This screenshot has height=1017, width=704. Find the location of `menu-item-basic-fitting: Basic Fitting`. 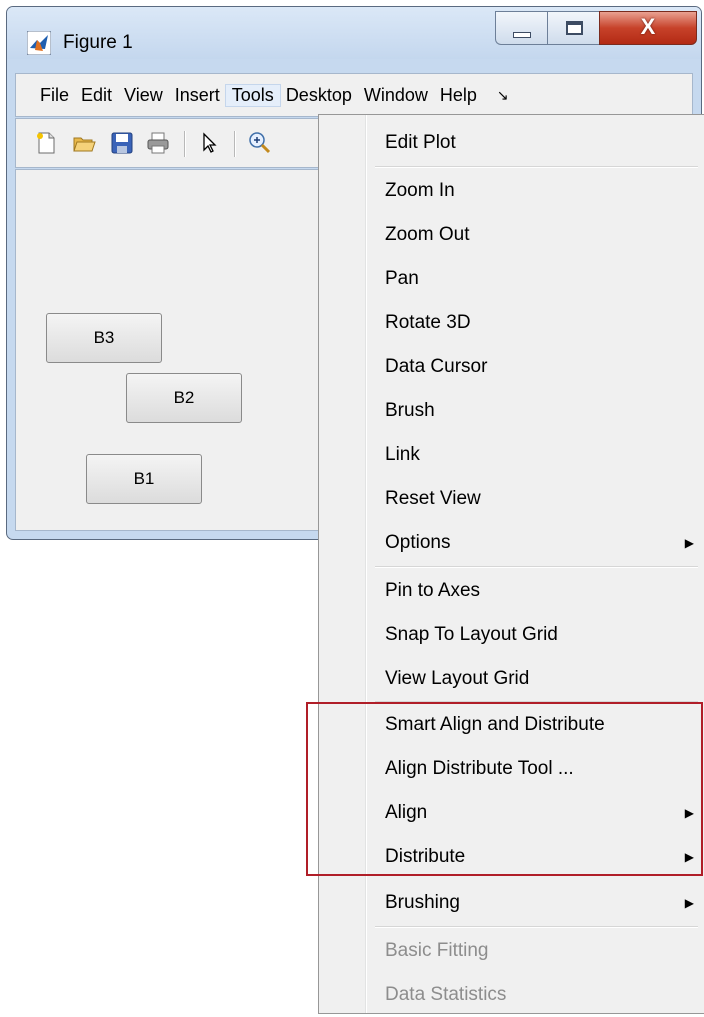

menu-item-basic-fitting: Basic Fitting is located at coordinates (437, 950).